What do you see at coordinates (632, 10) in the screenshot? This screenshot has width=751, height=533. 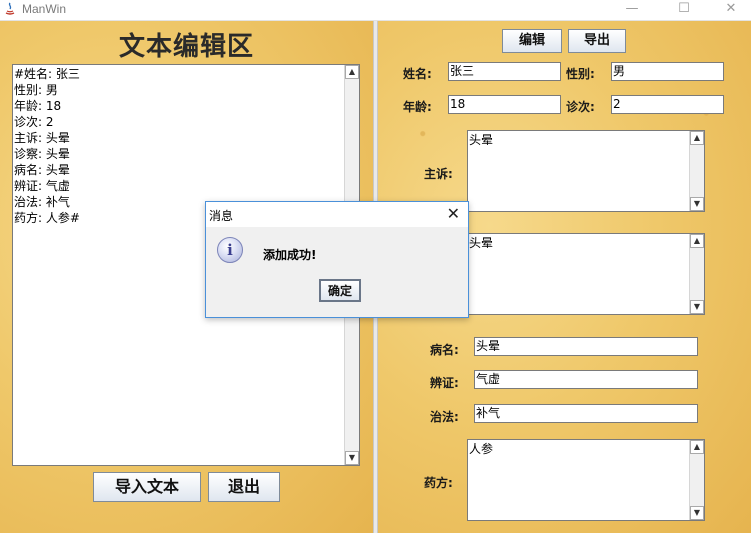 I see `minimize-button: —` at bounding box center [632, 10].